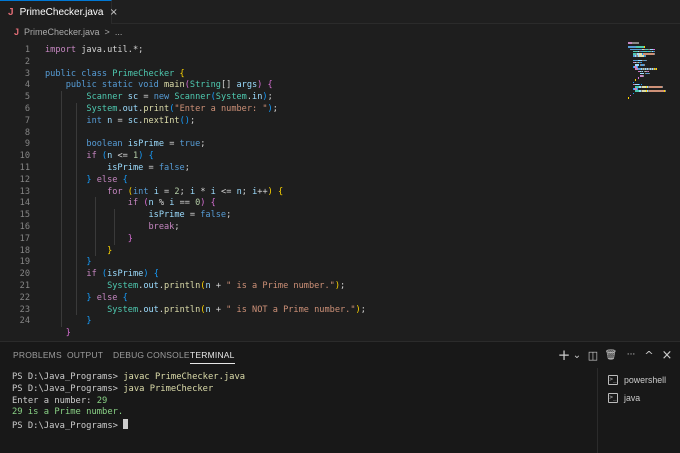 The image size is (680, 453). Describe the element at coordinates (146, 144) in the screenshot. I see `code-token: isPrime` at that location.